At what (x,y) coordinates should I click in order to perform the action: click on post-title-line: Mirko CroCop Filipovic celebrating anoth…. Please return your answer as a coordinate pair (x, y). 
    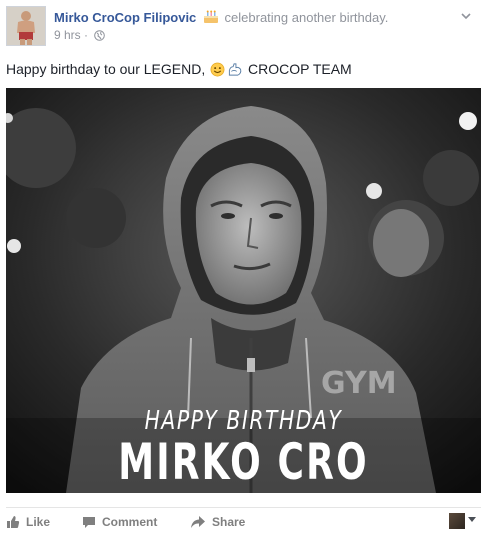
    Looking at the image, I should click on (221, 18).